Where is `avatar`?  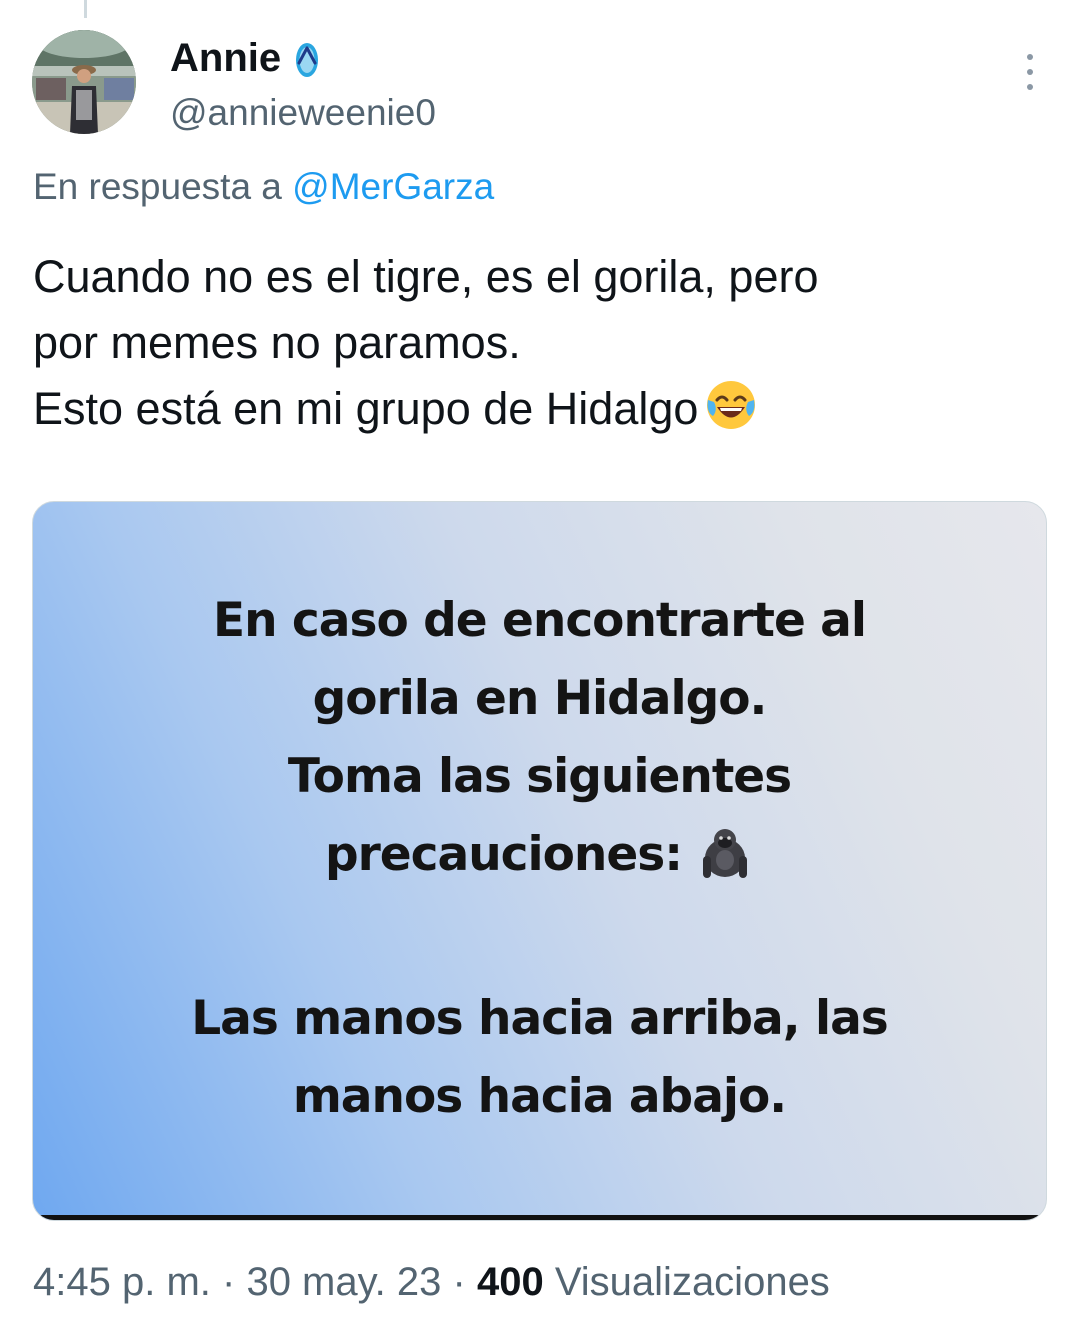
avatar is located at coordinates (84, 82).